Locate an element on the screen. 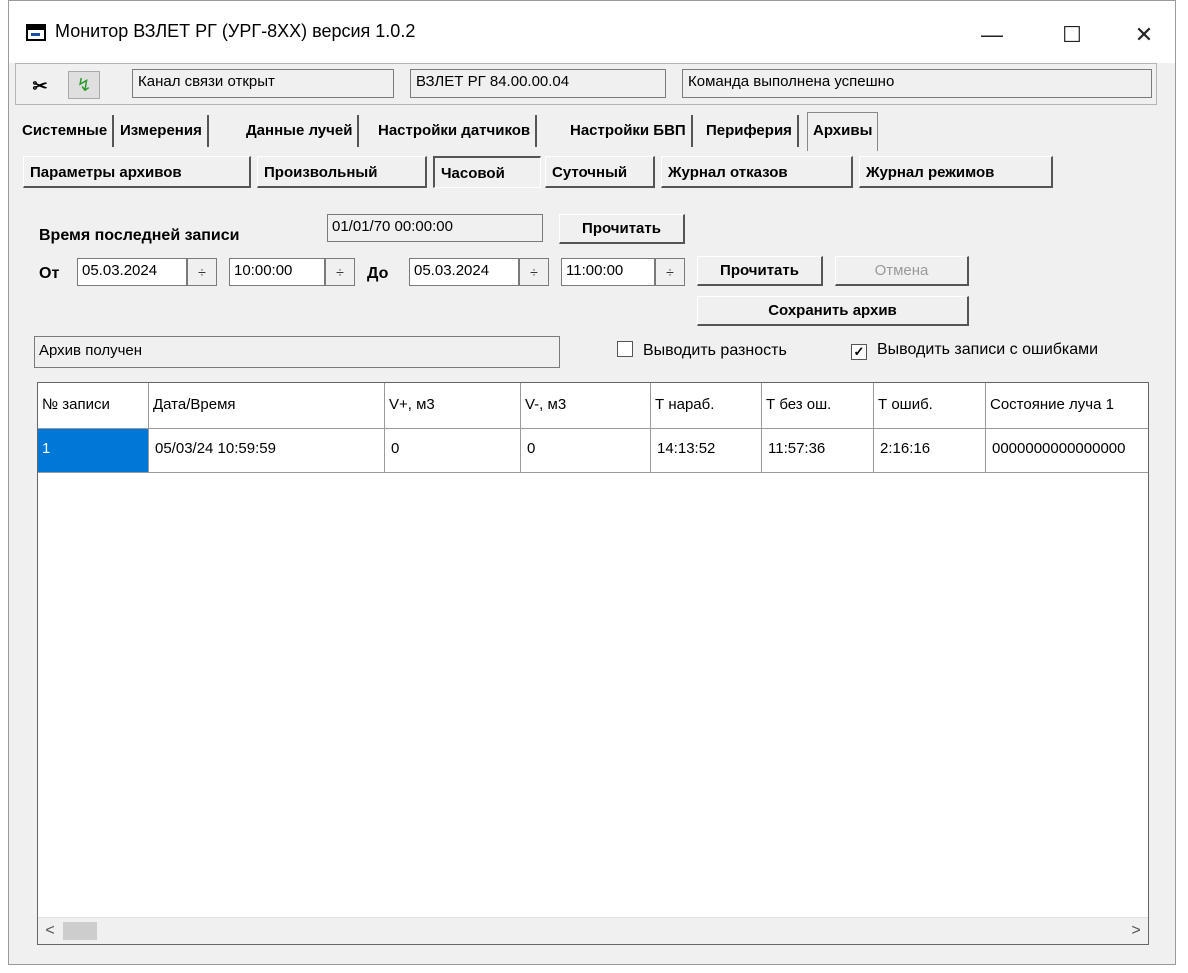  close-button: ✕ is located at coordinates (1144, 35).